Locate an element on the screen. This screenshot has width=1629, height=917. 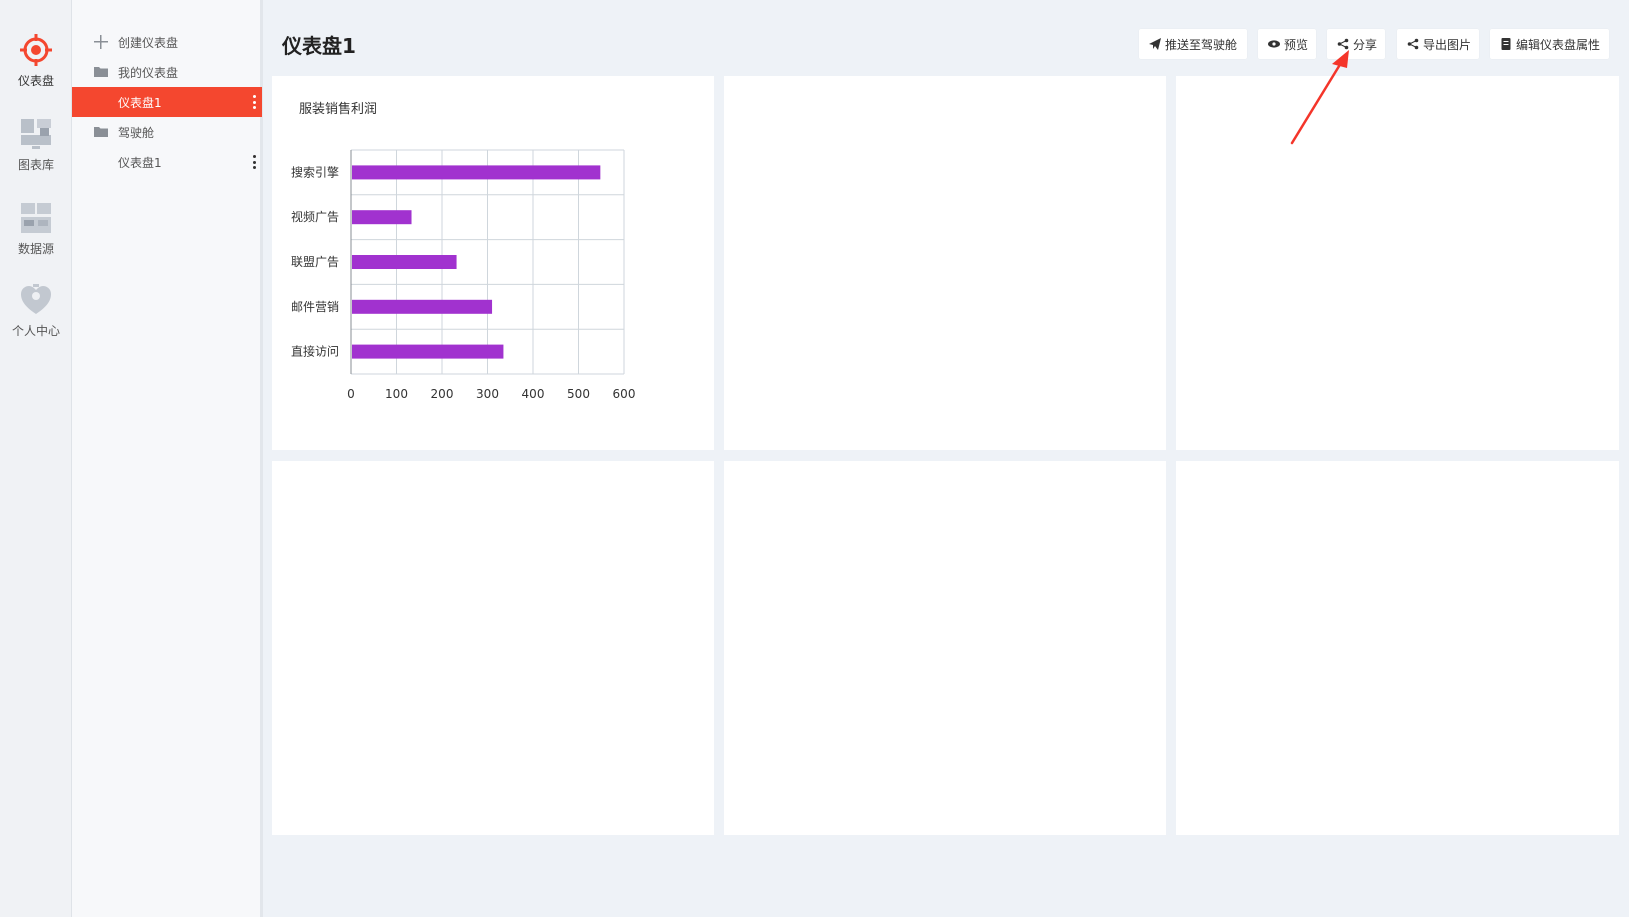
edit-dashboard-properties-button: 编辑仪表盘属性 is located at coordinates (1549, 44).